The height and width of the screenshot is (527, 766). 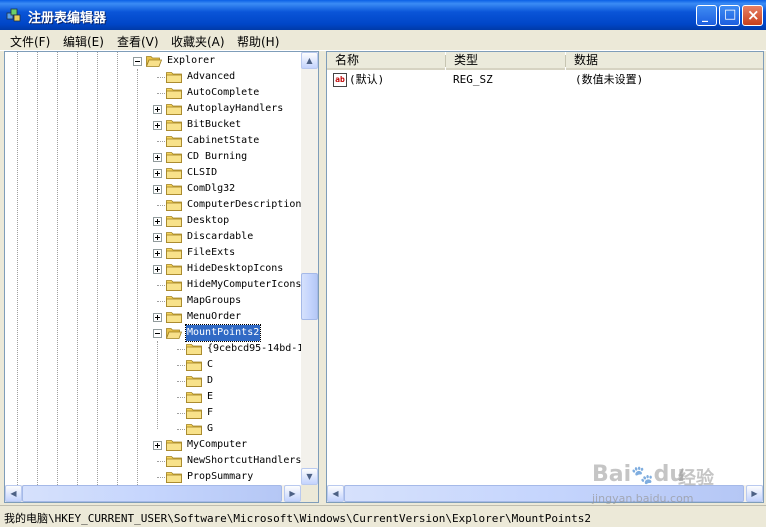 What do you see at coordinates (30, 41) in the screenshot?
I see `menu-file: 文件(F)` at bounding box center [30, 41].